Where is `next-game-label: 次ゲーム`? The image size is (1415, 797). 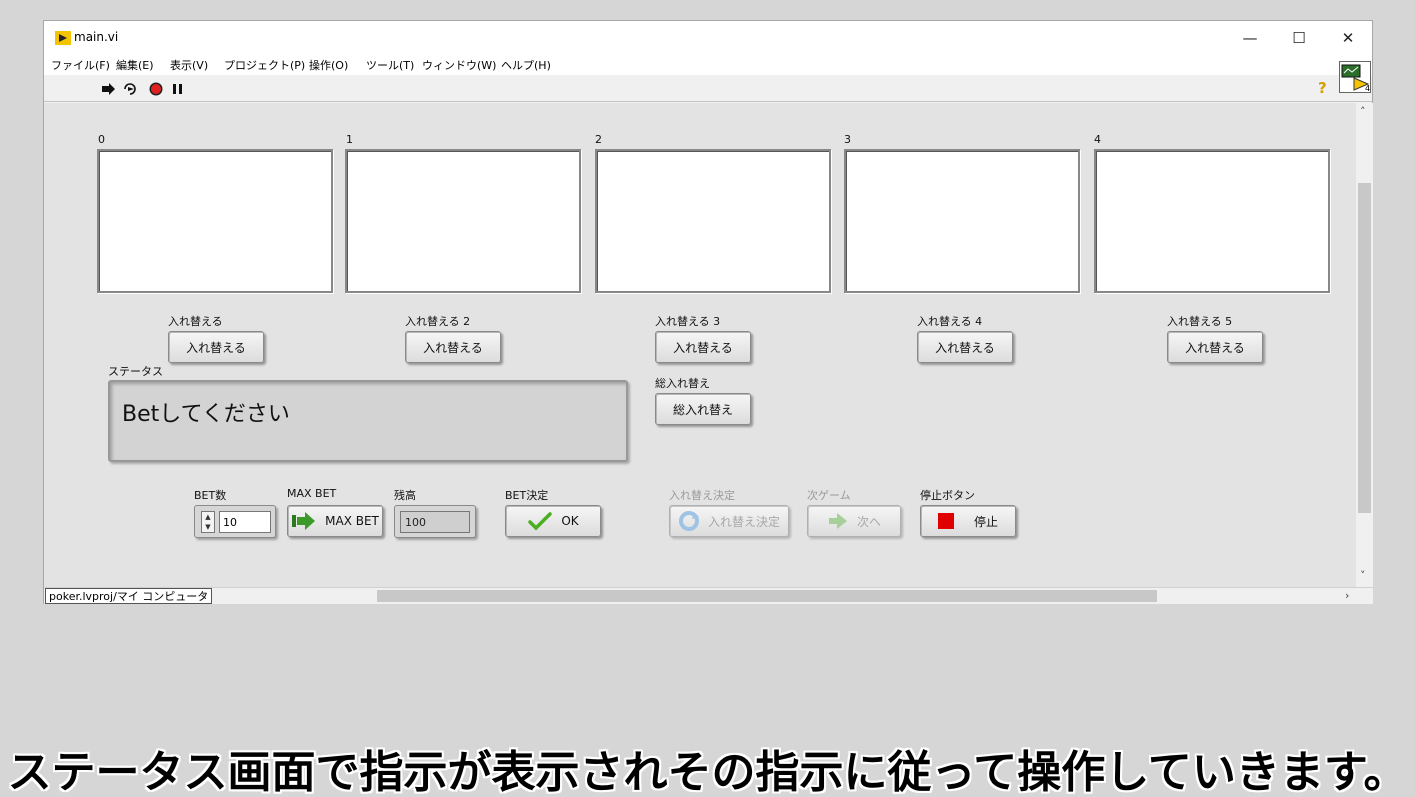
next-game-label: 次ゲーム is located at coordinates (829, 495).